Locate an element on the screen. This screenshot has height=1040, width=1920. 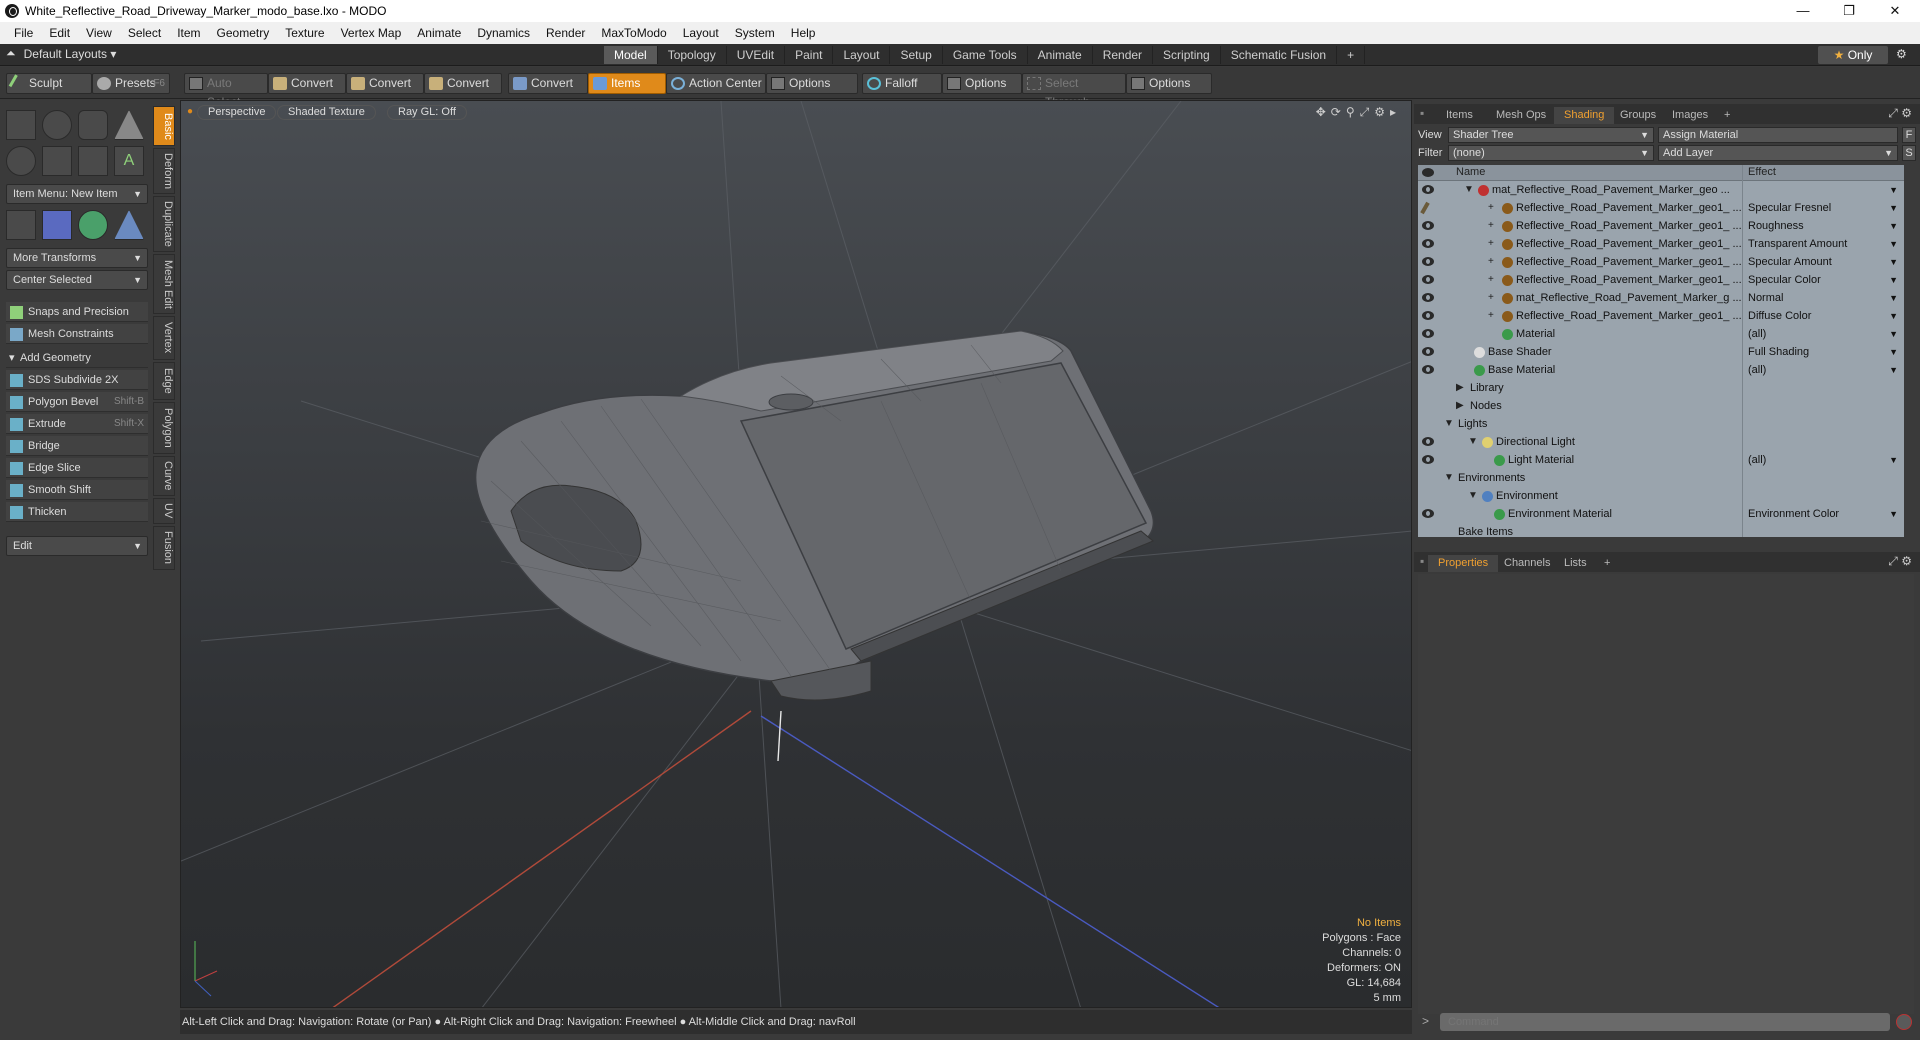
menu-render: Render is located at coordinates (565, 33).